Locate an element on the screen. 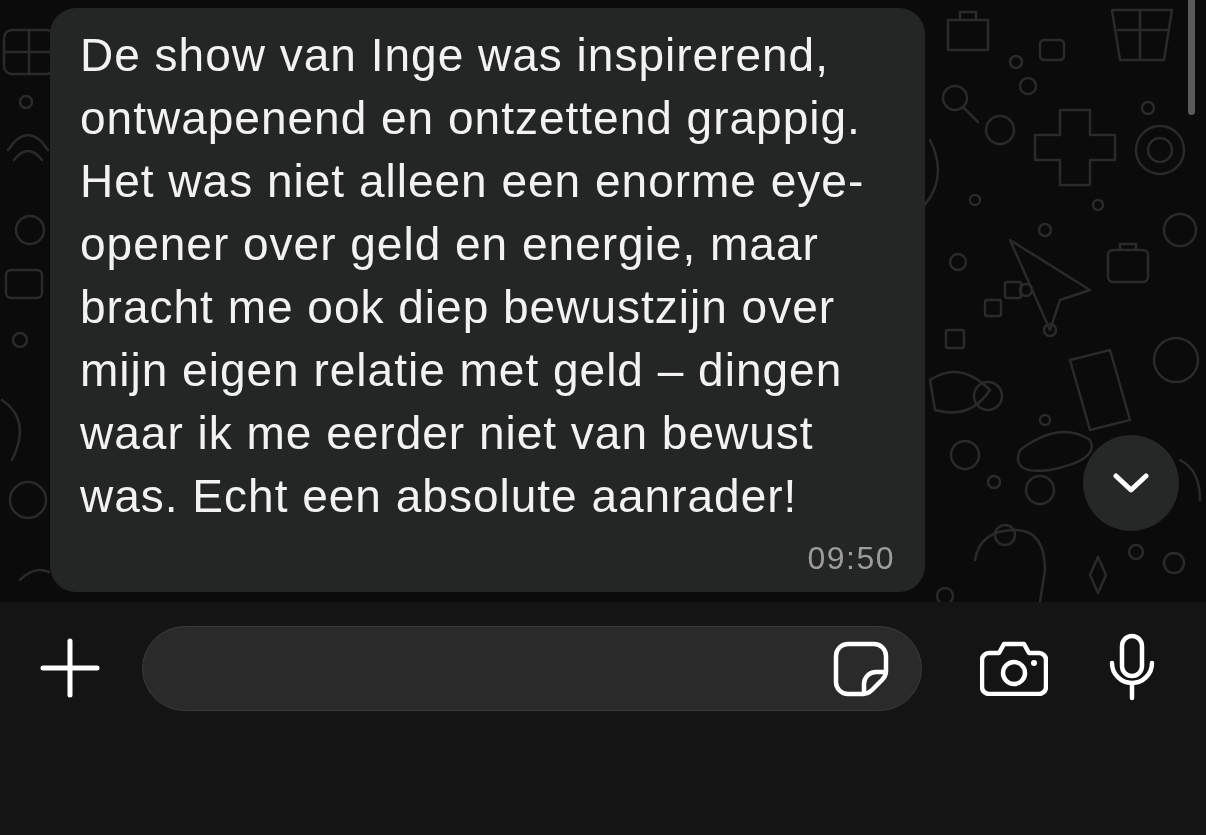 This screenshot has width=1206, height=835. message-time: 09:50 is located at coordinates (851, 558).